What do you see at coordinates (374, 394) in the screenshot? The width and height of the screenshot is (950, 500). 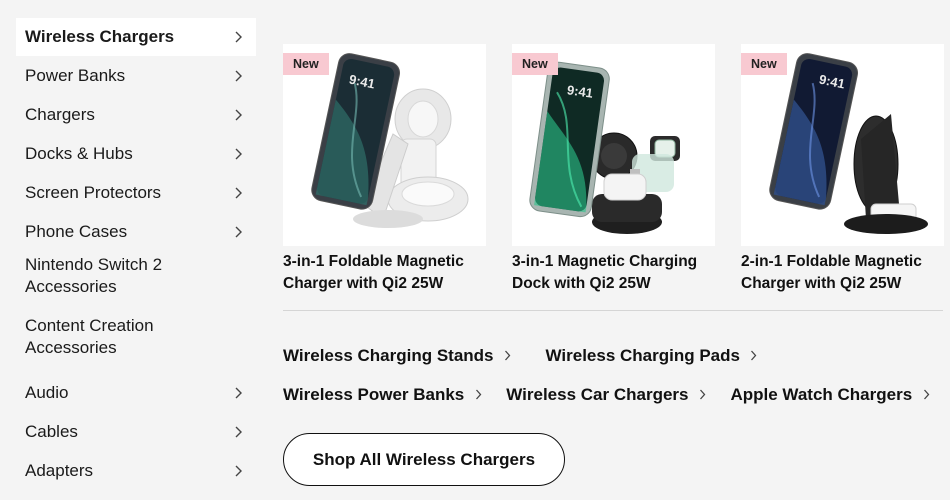 I see `link-label: Wireless Power Banks` at bounding box center [374, 394].